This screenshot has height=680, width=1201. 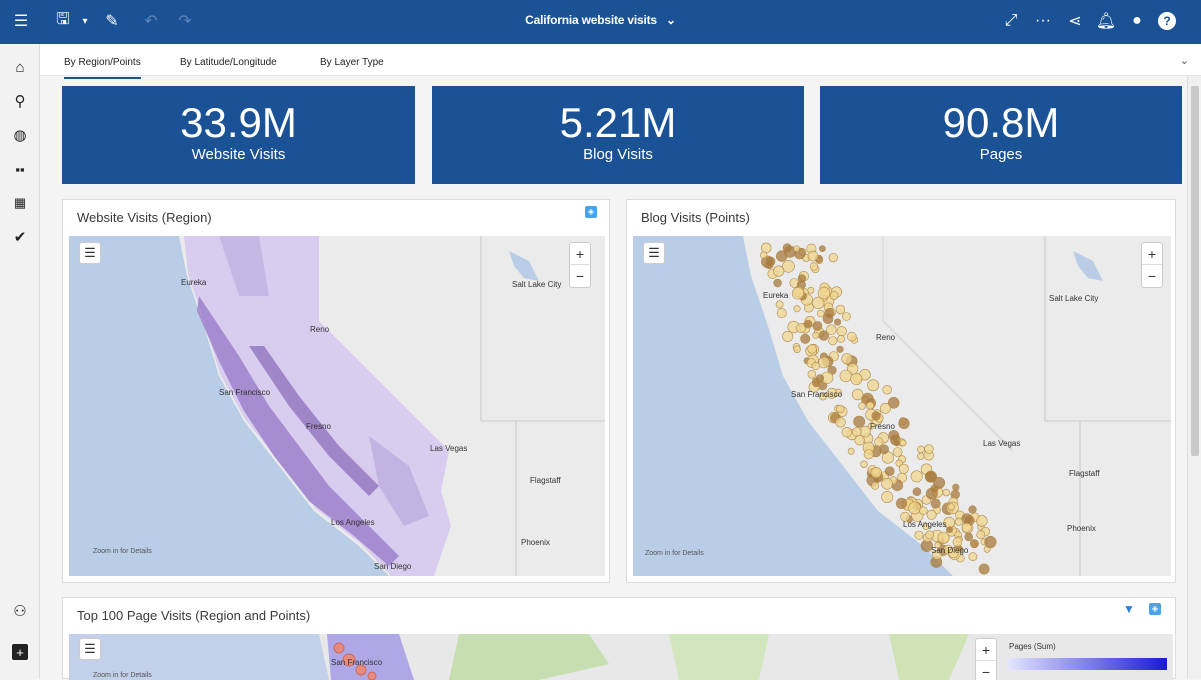 What do you see at coordinates (1195, 271) in the screenshot?
I see `scrollbar-thumb` at bounding box center [1195, 271].